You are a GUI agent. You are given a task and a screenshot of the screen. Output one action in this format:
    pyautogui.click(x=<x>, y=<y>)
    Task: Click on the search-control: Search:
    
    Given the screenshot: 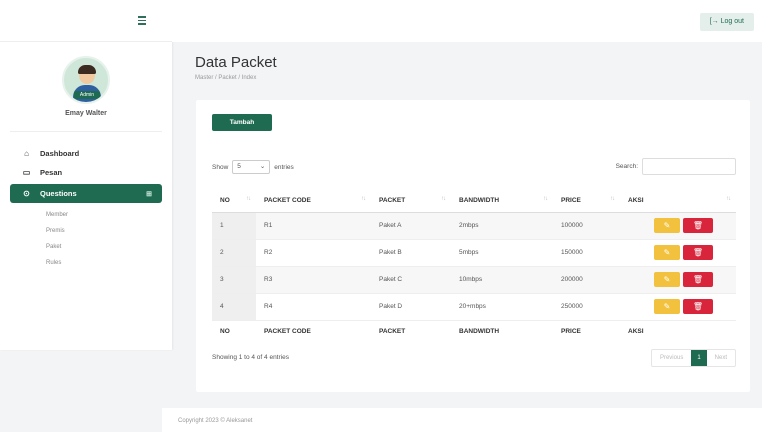 What is the action you would take?
    pyautogui.click(x=676, y=166)
    